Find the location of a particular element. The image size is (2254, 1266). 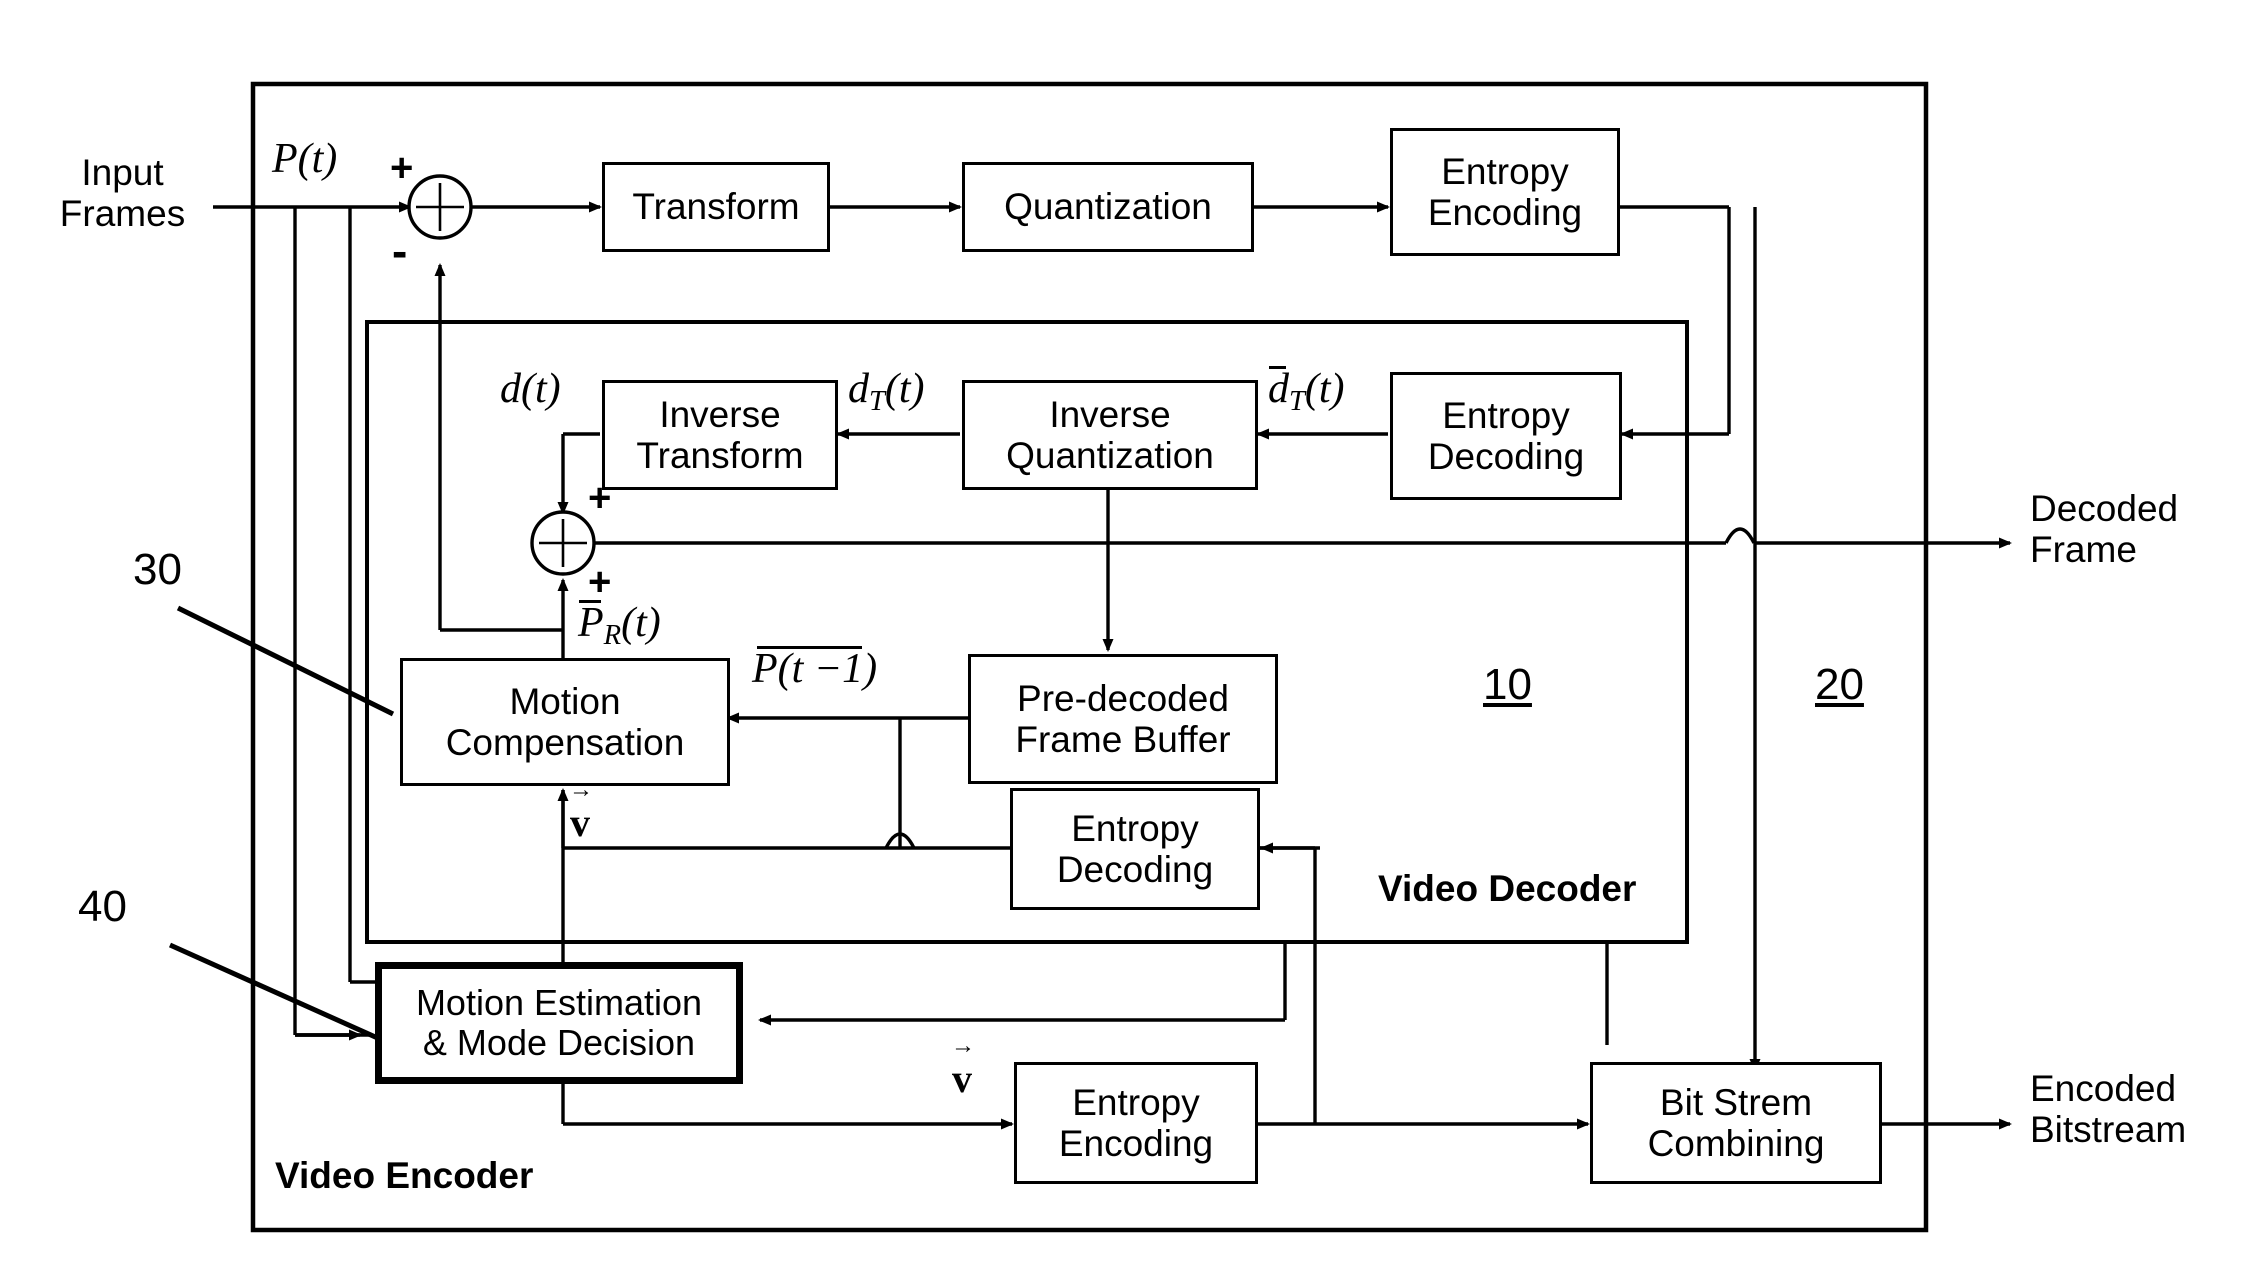

block-label-transform: Transform is located at coordinates (716, 207).